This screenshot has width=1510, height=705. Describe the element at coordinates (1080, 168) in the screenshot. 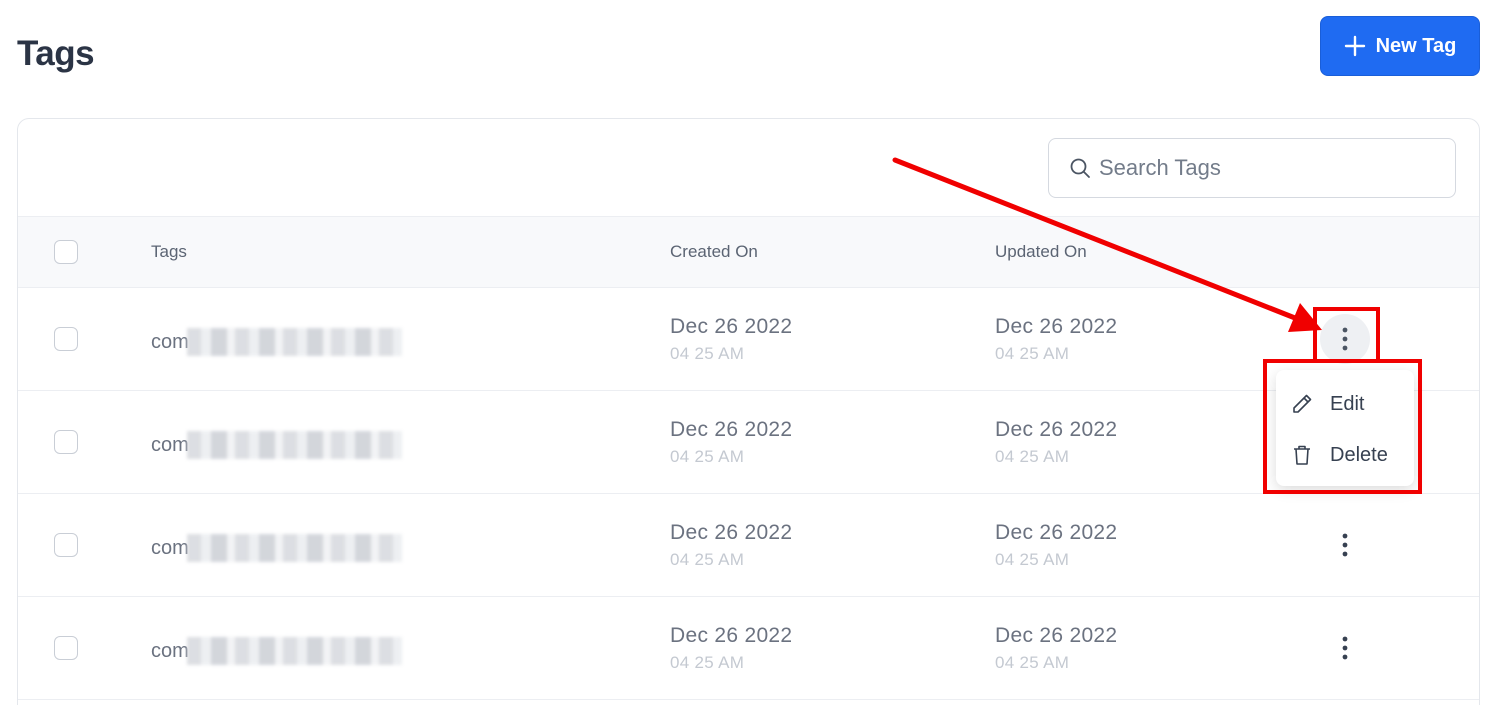

I see `search-icon` at that location.